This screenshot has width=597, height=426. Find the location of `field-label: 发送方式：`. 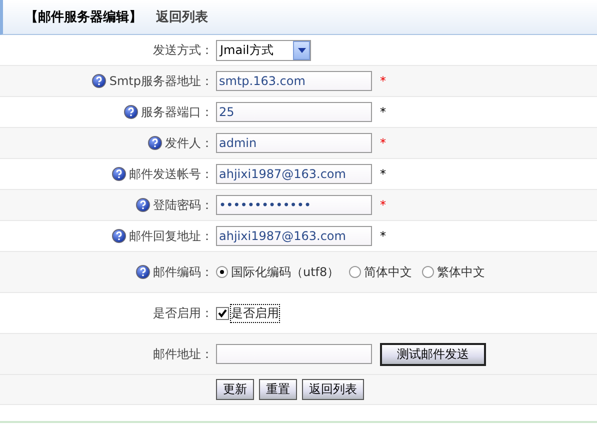

field-label: 发送方式： is located at coordinates (183, 50).